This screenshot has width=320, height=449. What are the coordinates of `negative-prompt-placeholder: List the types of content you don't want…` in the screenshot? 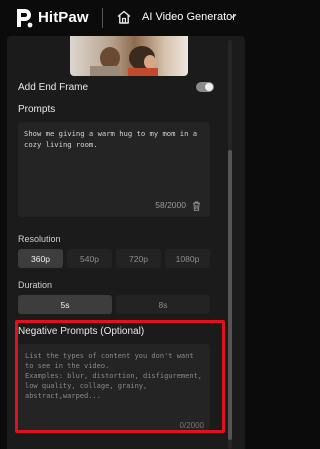 It's located at (114, 376).